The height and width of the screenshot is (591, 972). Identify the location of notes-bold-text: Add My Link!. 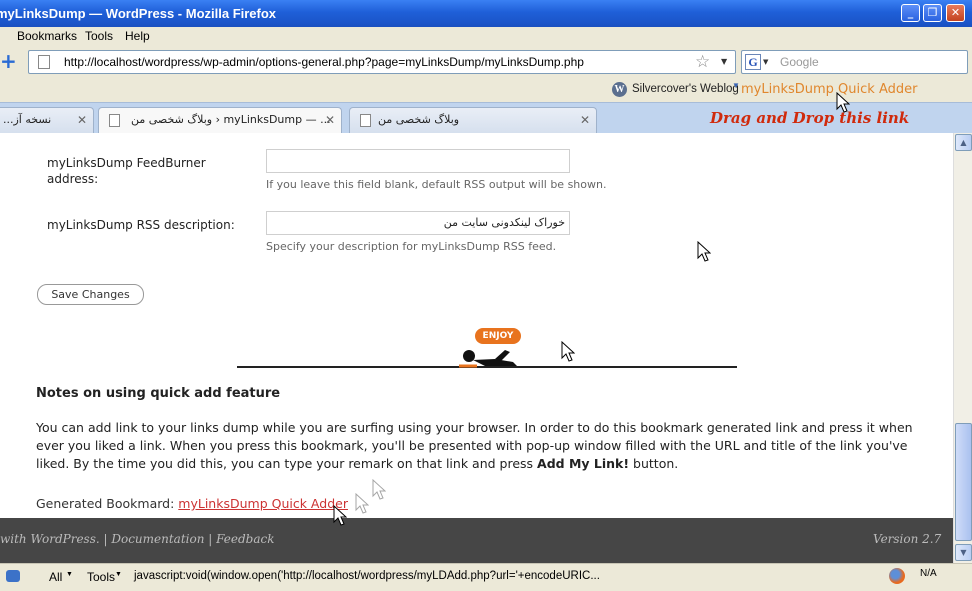
(583, 463).